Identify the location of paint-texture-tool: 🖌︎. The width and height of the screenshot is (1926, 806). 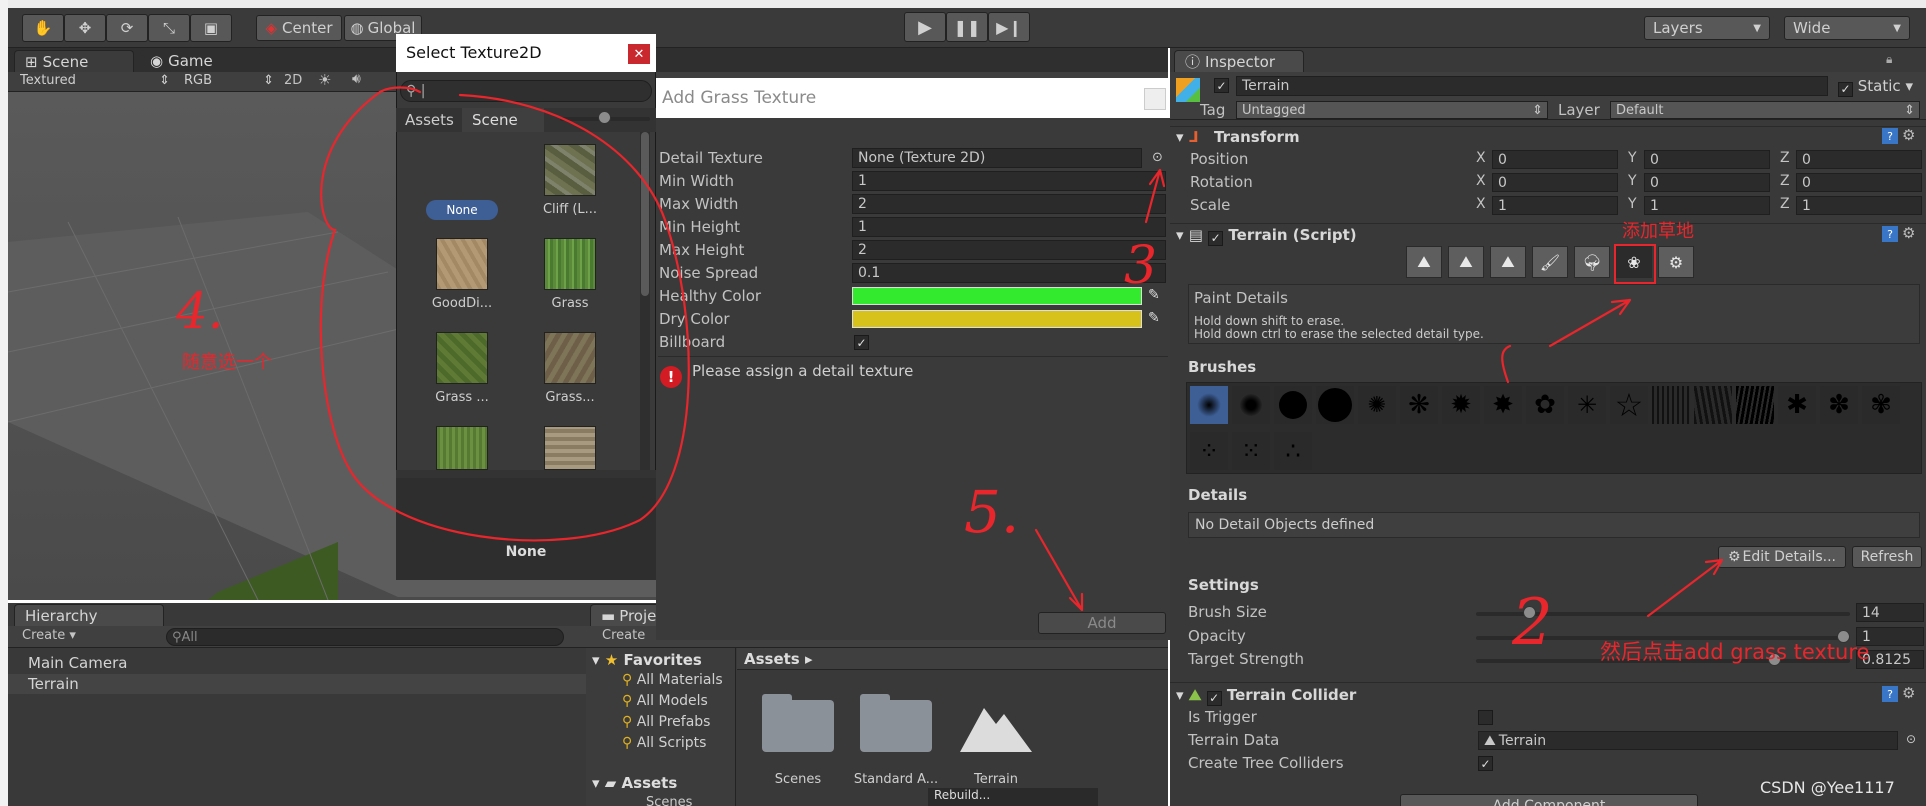
(1550, 262).